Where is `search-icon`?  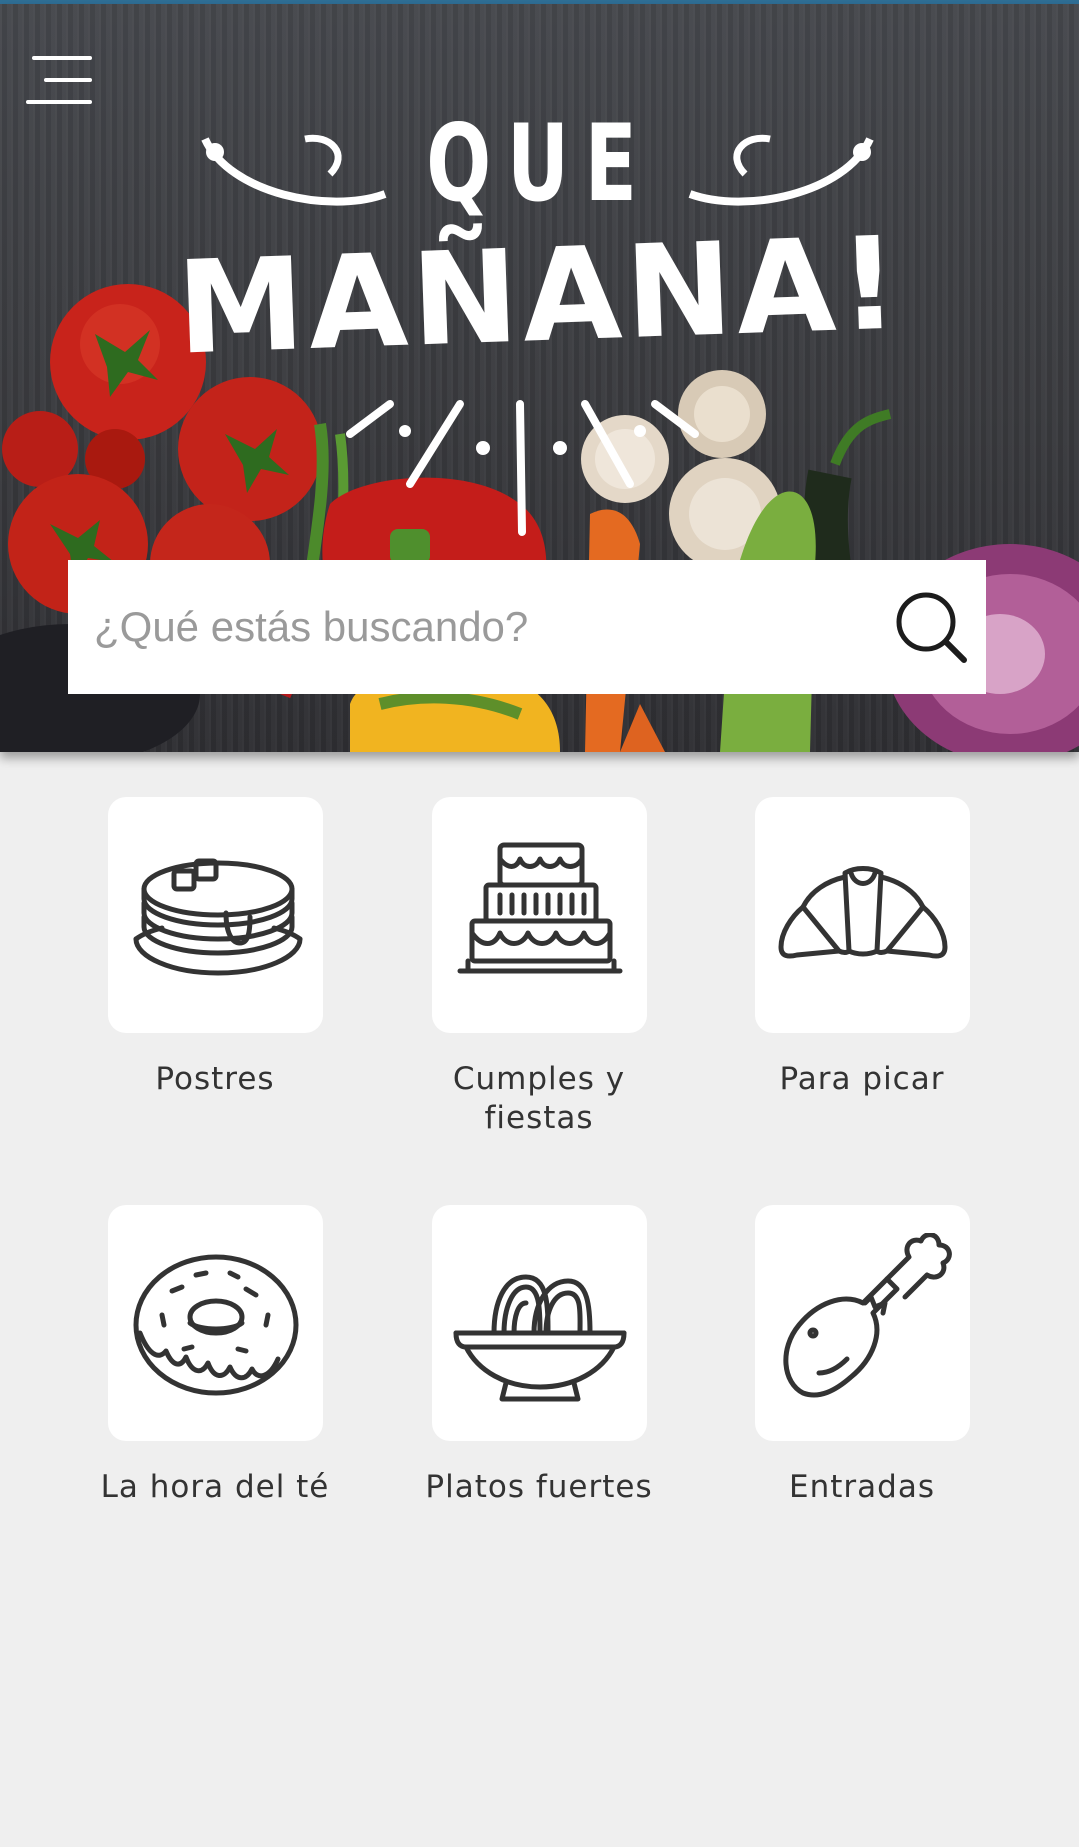
search-icon is located at coordinates (932, 628).